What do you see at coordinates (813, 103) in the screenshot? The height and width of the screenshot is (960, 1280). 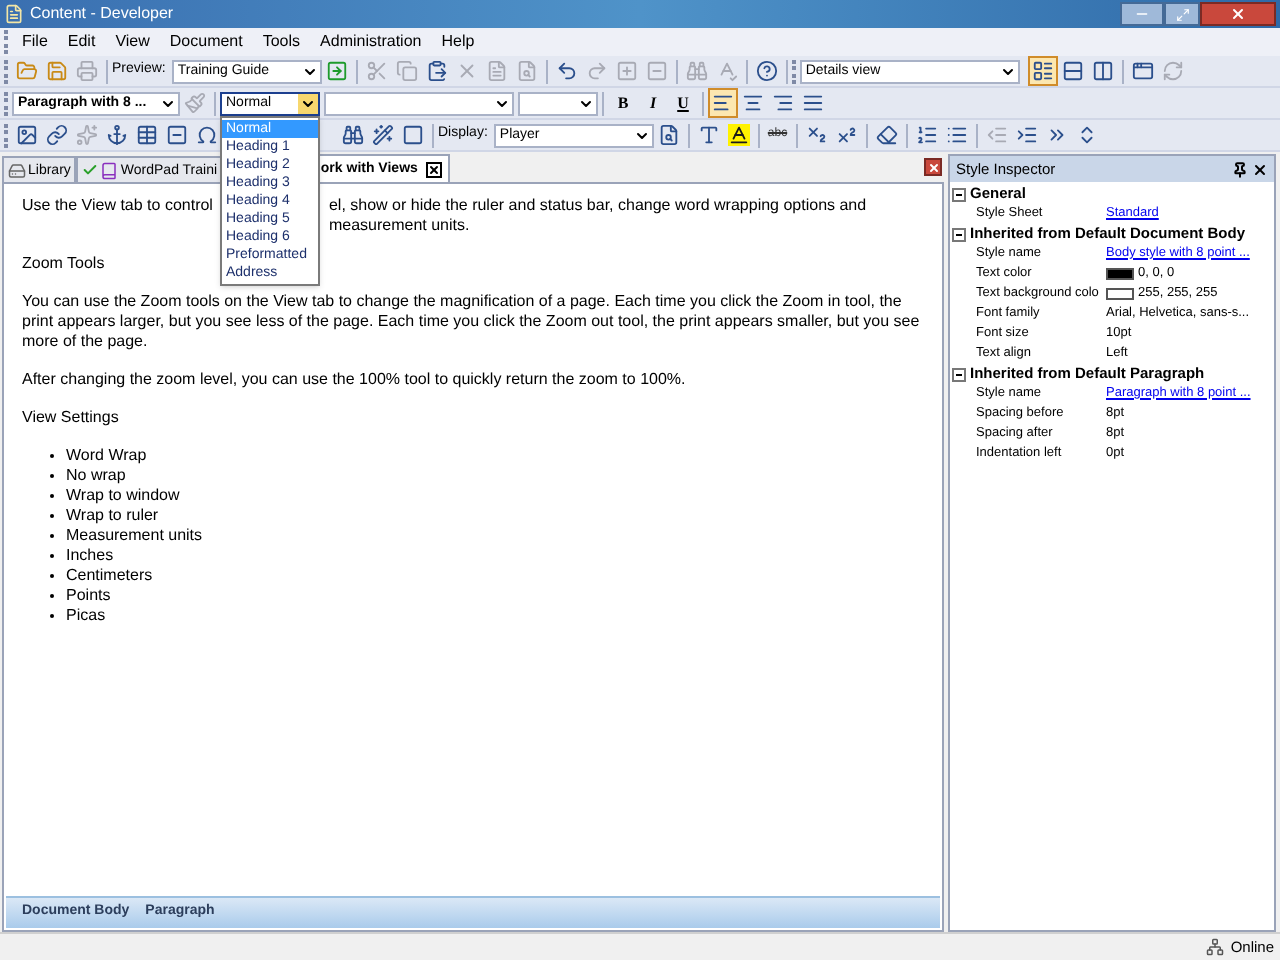 I see `justify-icon` at bounding box center [813, 103].